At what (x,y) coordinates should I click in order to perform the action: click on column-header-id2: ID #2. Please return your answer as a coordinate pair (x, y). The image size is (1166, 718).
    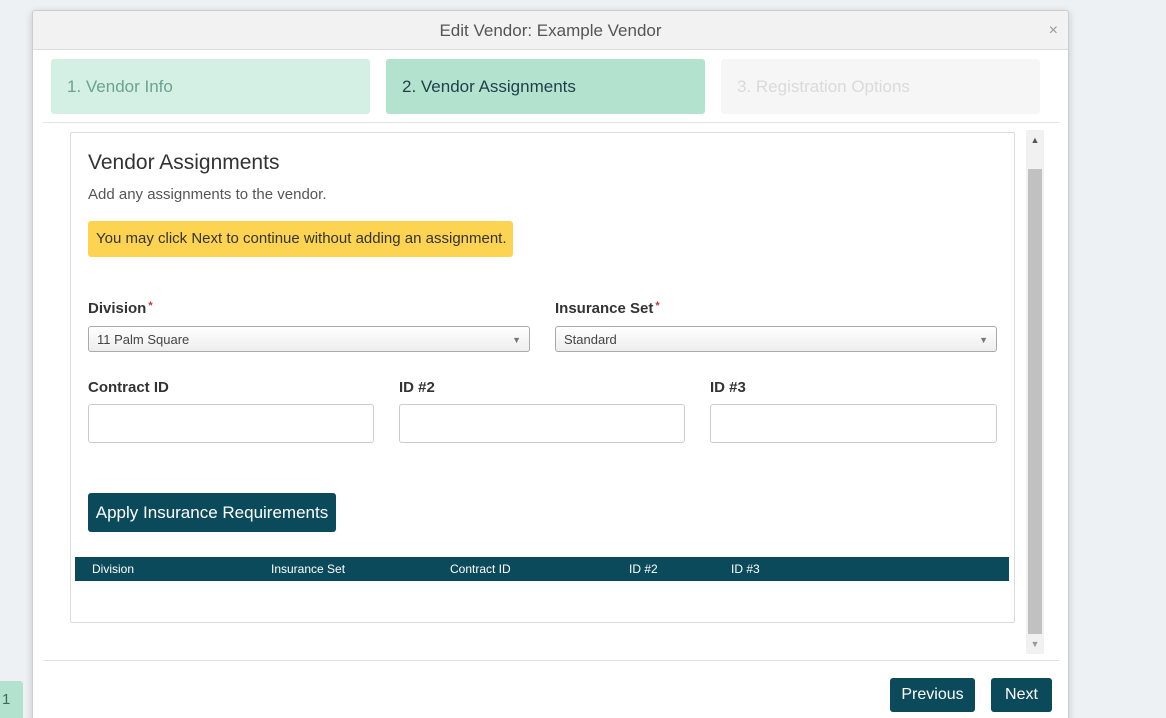
    Looking at the image, I should click on (643, 569).